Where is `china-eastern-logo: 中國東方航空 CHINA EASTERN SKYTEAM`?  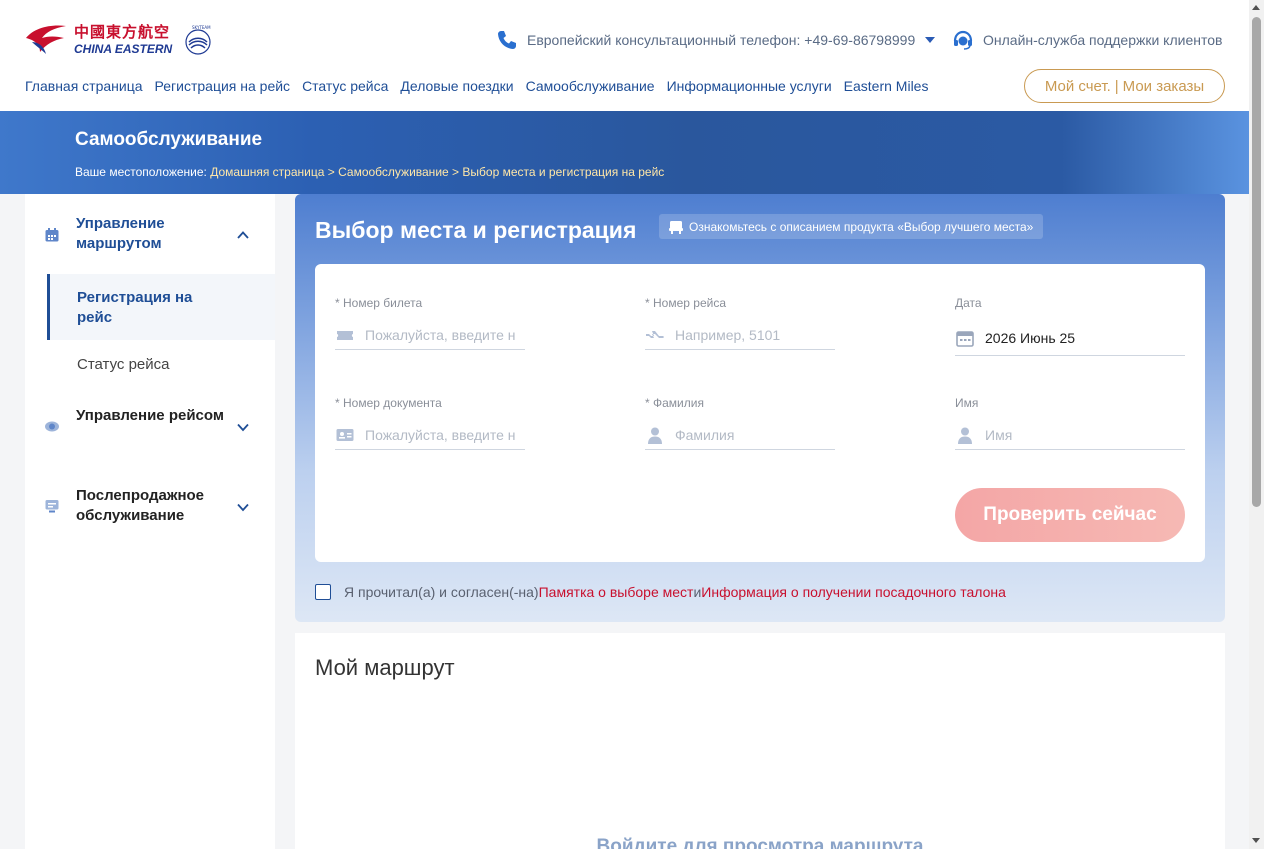
china-eastern-logo: 中國東方航空 CHINA EASTERN SKYTEAM is located at coordinates (119, 40).